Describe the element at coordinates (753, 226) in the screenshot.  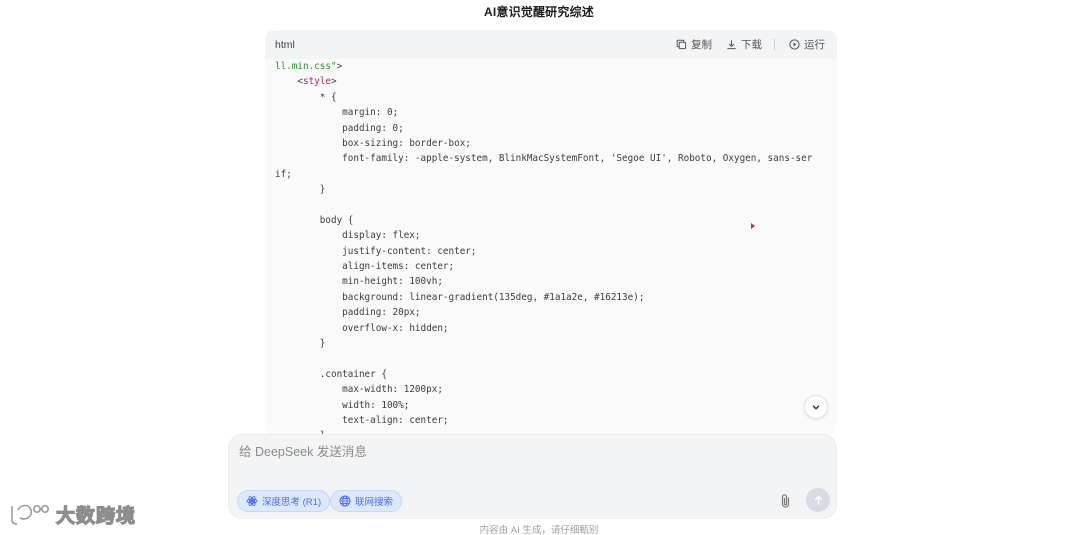
I see `mouse-cursor-icon` at that location.